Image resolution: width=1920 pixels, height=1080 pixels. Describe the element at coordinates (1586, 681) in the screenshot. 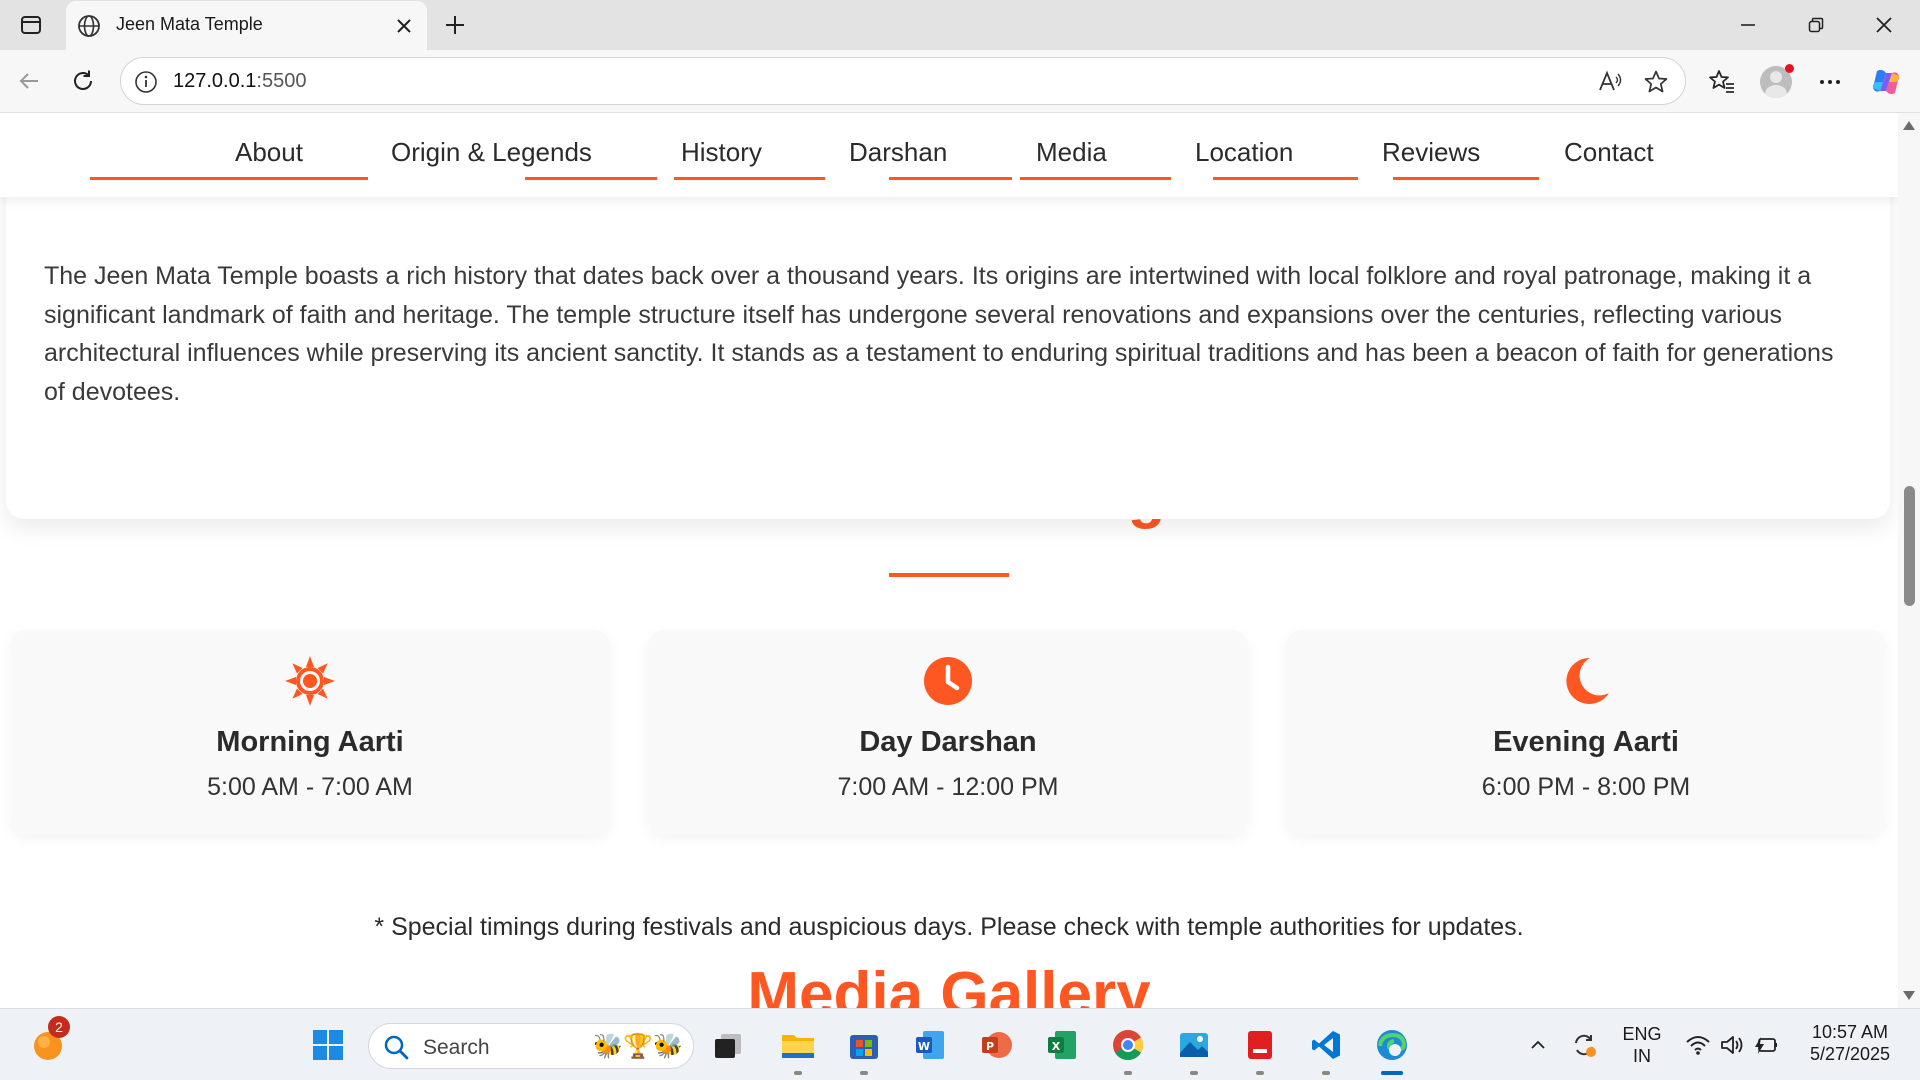

I see `moon-icon` at that location.